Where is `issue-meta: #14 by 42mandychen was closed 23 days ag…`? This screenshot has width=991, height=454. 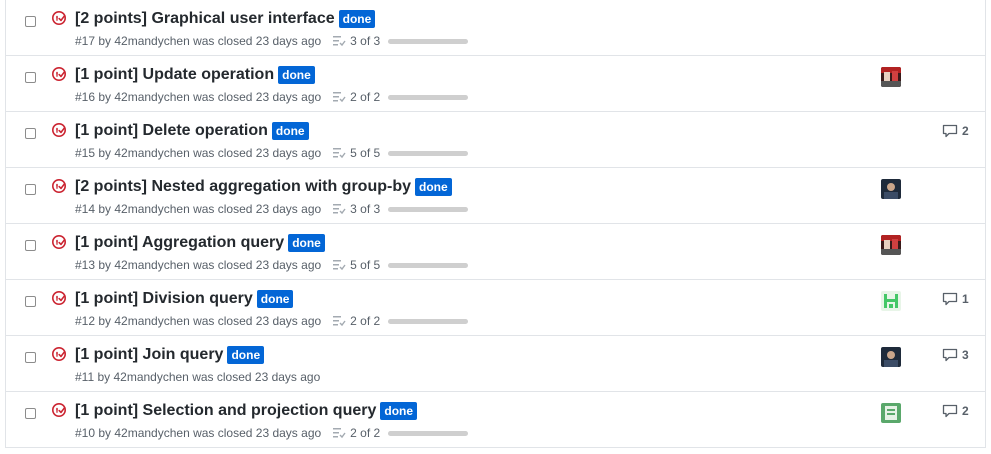
issue-meta: #14 by 42mandychen was closed 23 days ag… is located at coordinates (198, 209).